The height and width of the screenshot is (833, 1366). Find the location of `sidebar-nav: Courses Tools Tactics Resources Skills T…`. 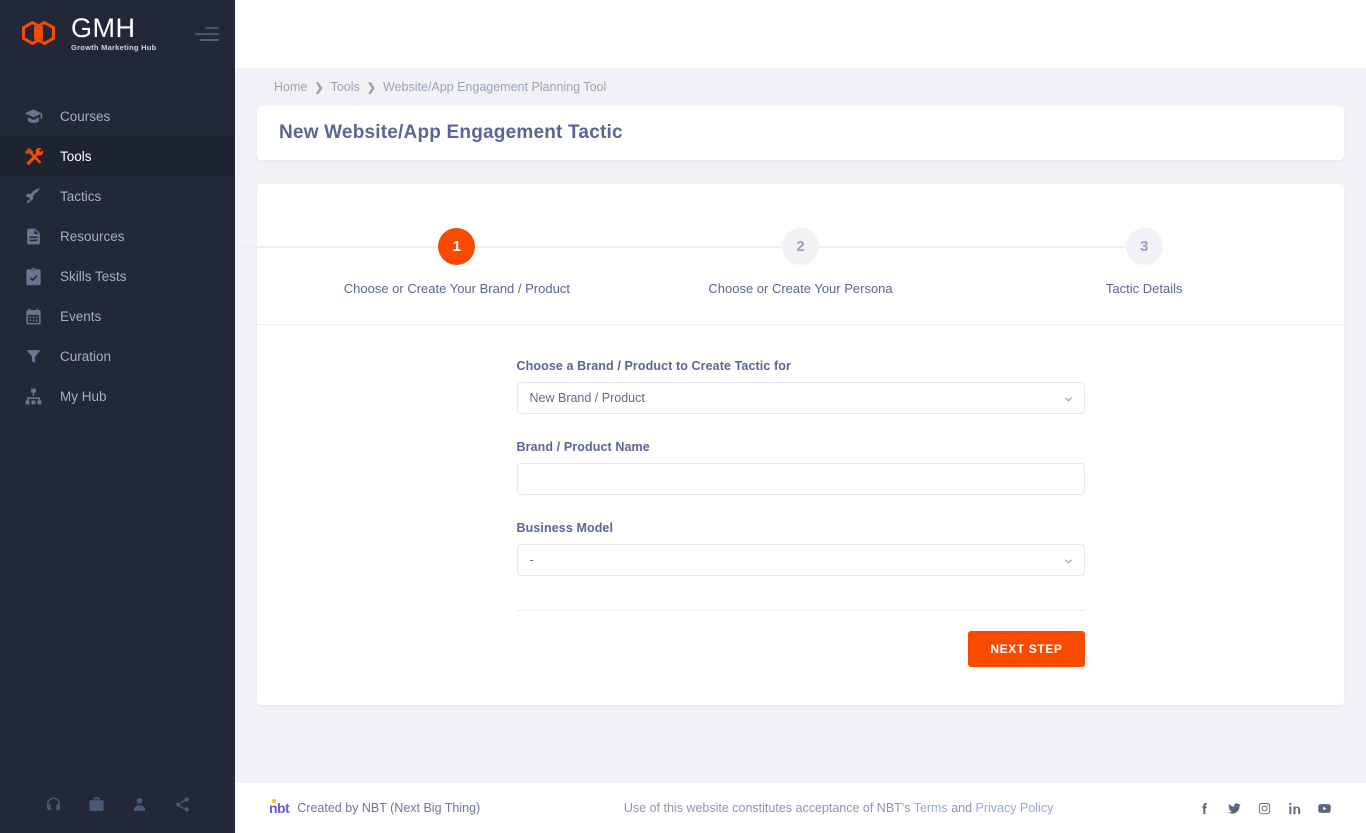

sidebar-nav: Courses Tools Tactics Resources Skills T… is located at coordinates (117, 256).